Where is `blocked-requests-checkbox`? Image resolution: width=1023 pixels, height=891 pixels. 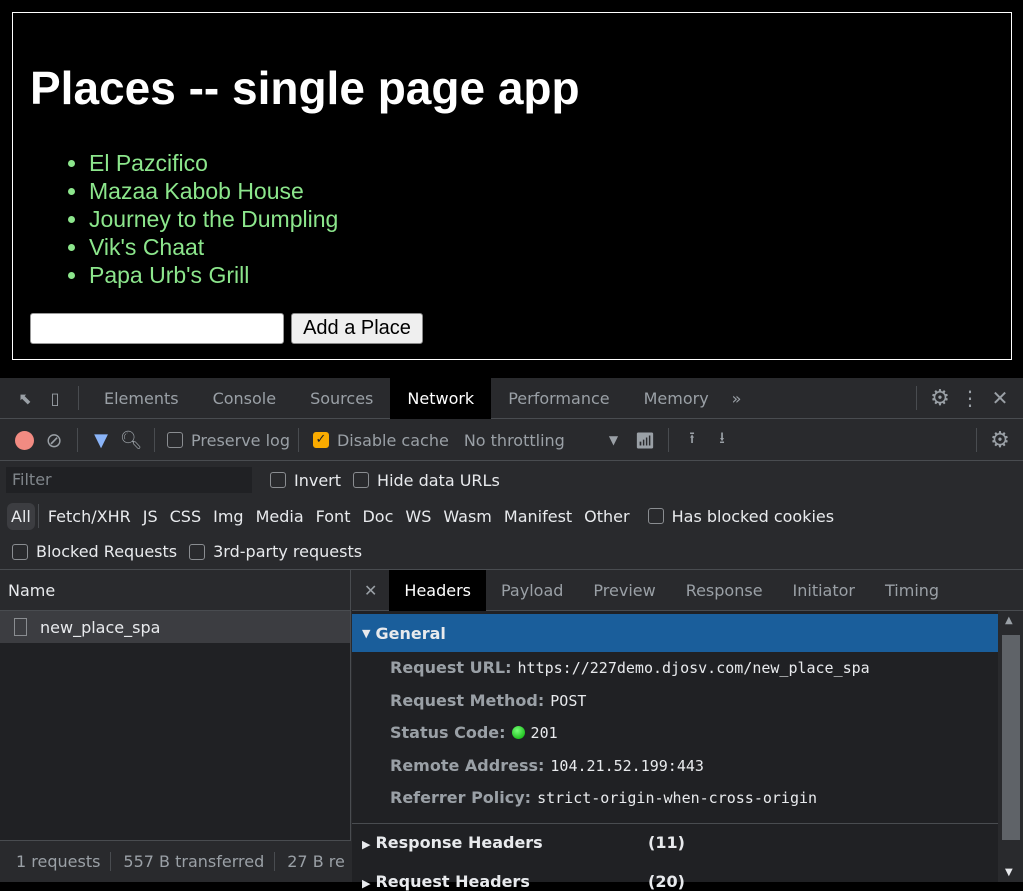
blocked-requests-checkbox is located at coordinates (20, 551).